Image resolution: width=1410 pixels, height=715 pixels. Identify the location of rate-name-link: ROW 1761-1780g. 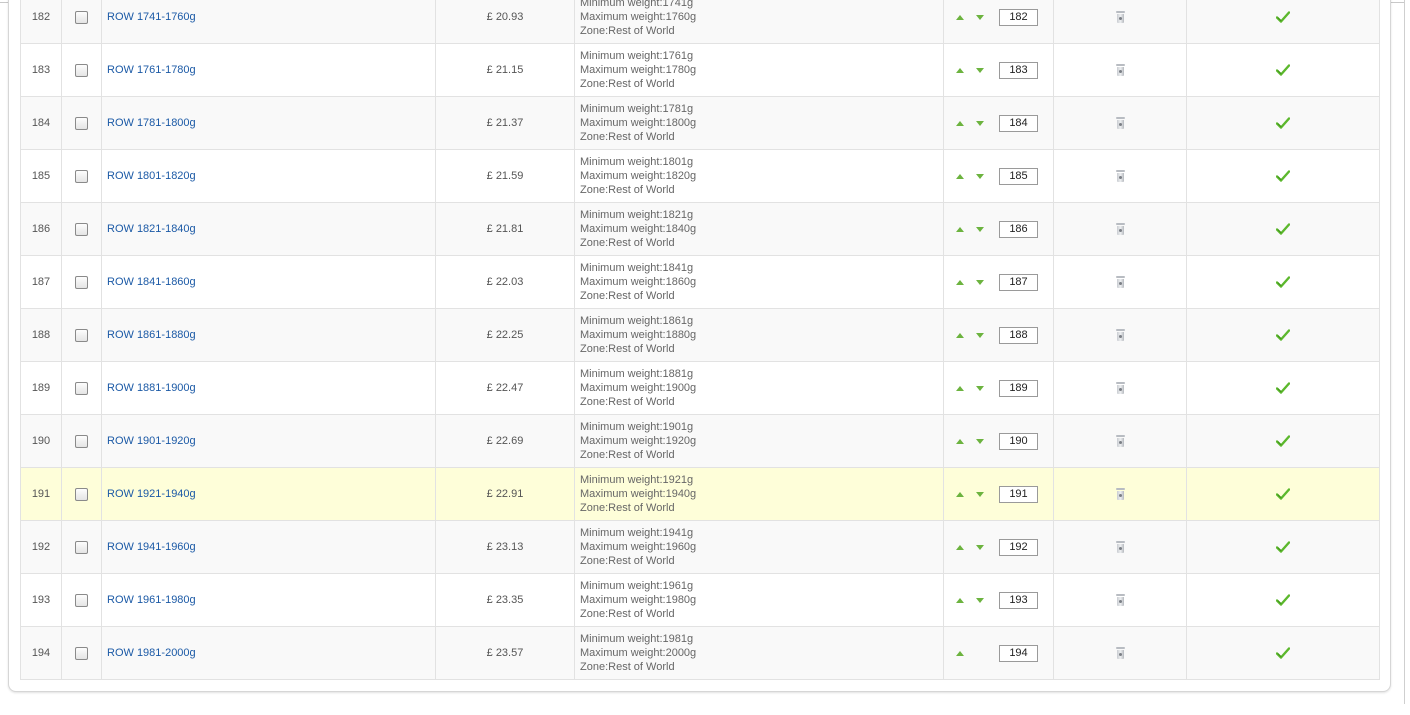
(151, 70).